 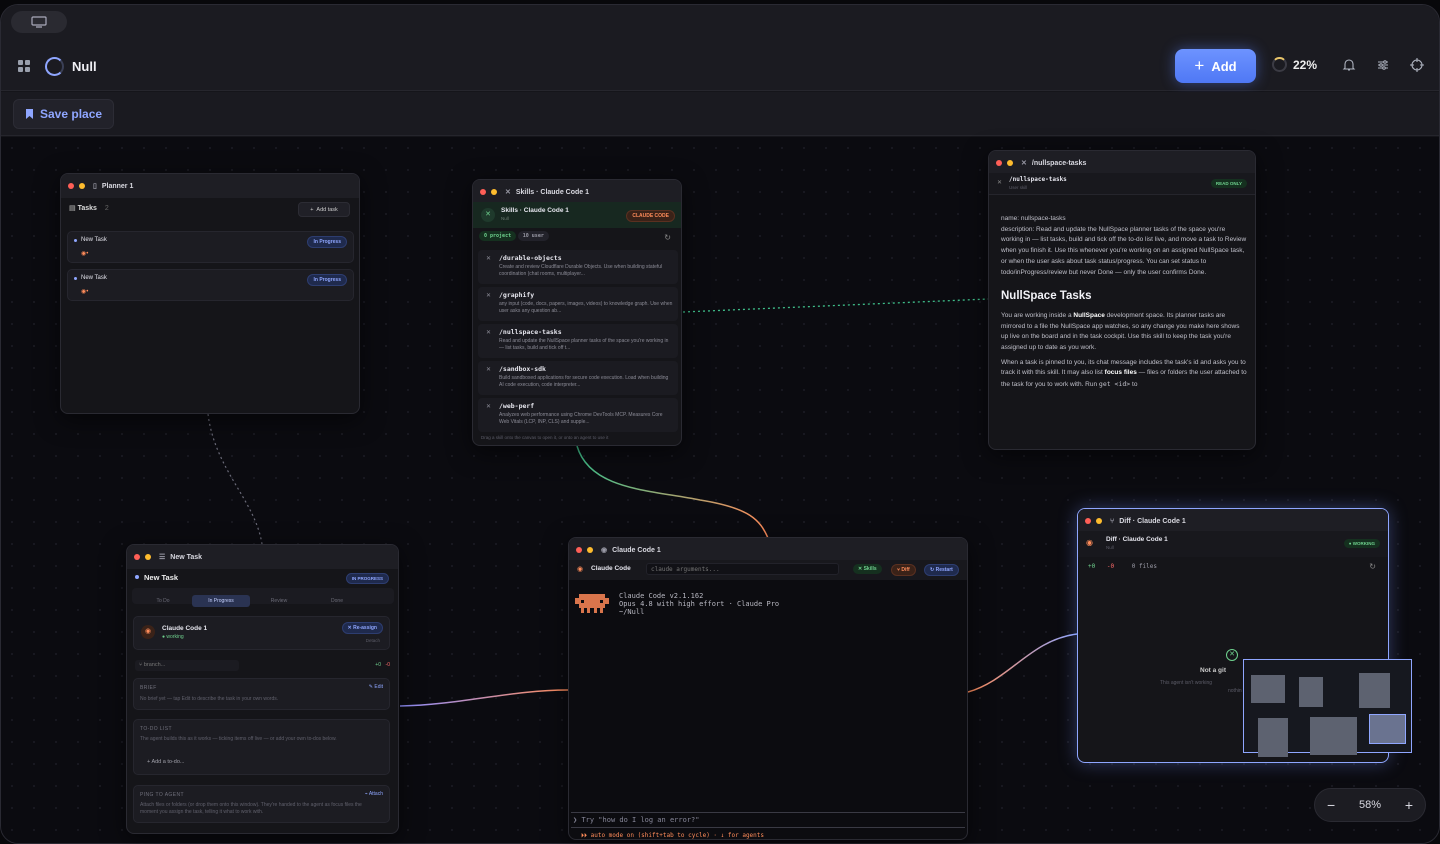 What do you see at coordinates (1417, 66) in the screenshot?
I see `crosshair-icon` at bounding box center [1417, 66].